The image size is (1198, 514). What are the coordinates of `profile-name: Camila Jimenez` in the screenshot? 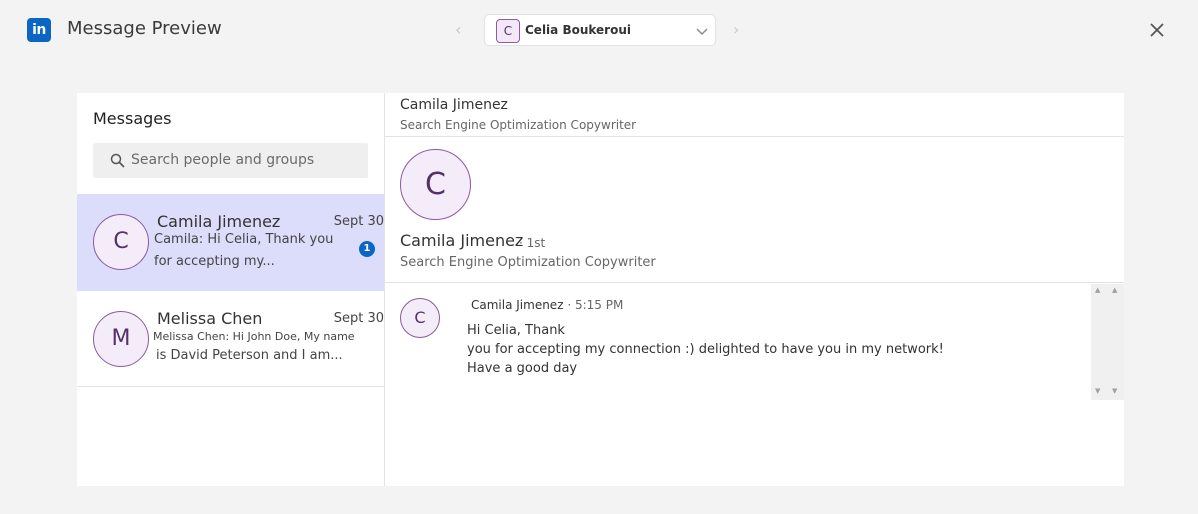 It's located at (461, 240).